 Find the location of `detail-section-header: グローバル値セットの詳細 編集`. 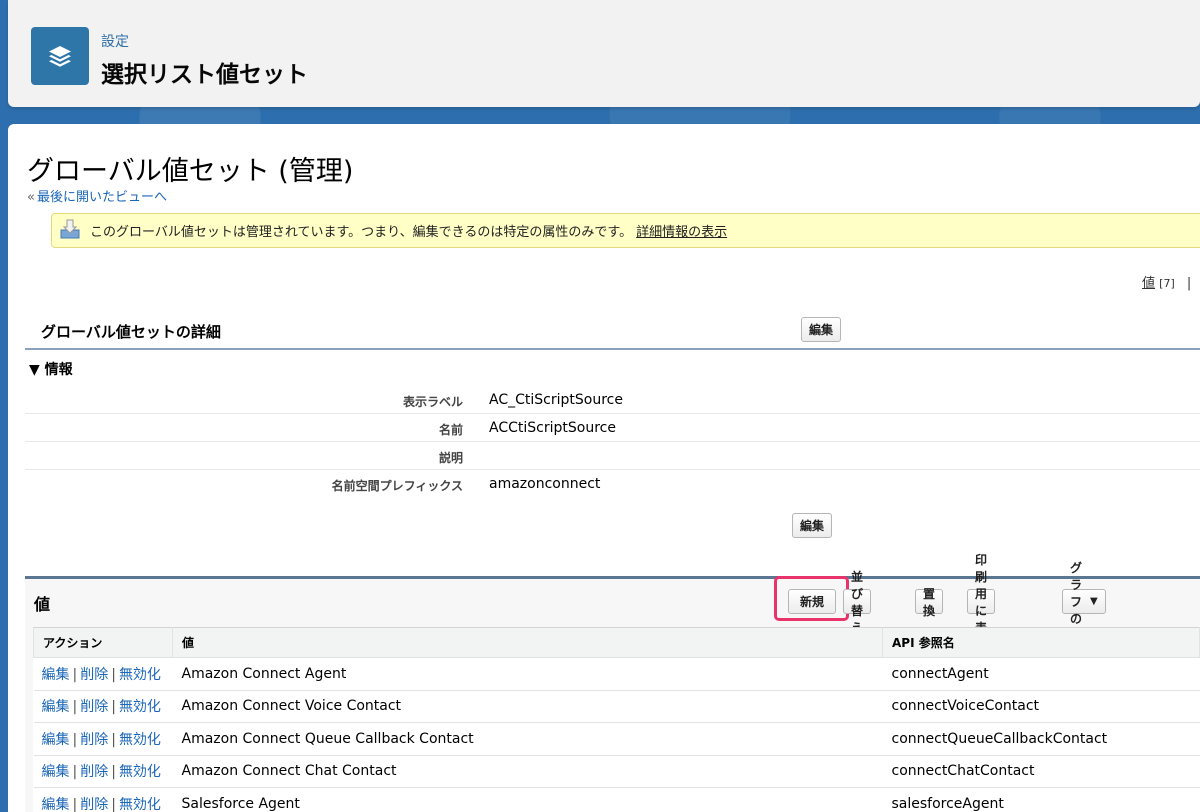

detail-section-header: グローバル値セットの詳細 編集 is located at coordinates (612, 331).